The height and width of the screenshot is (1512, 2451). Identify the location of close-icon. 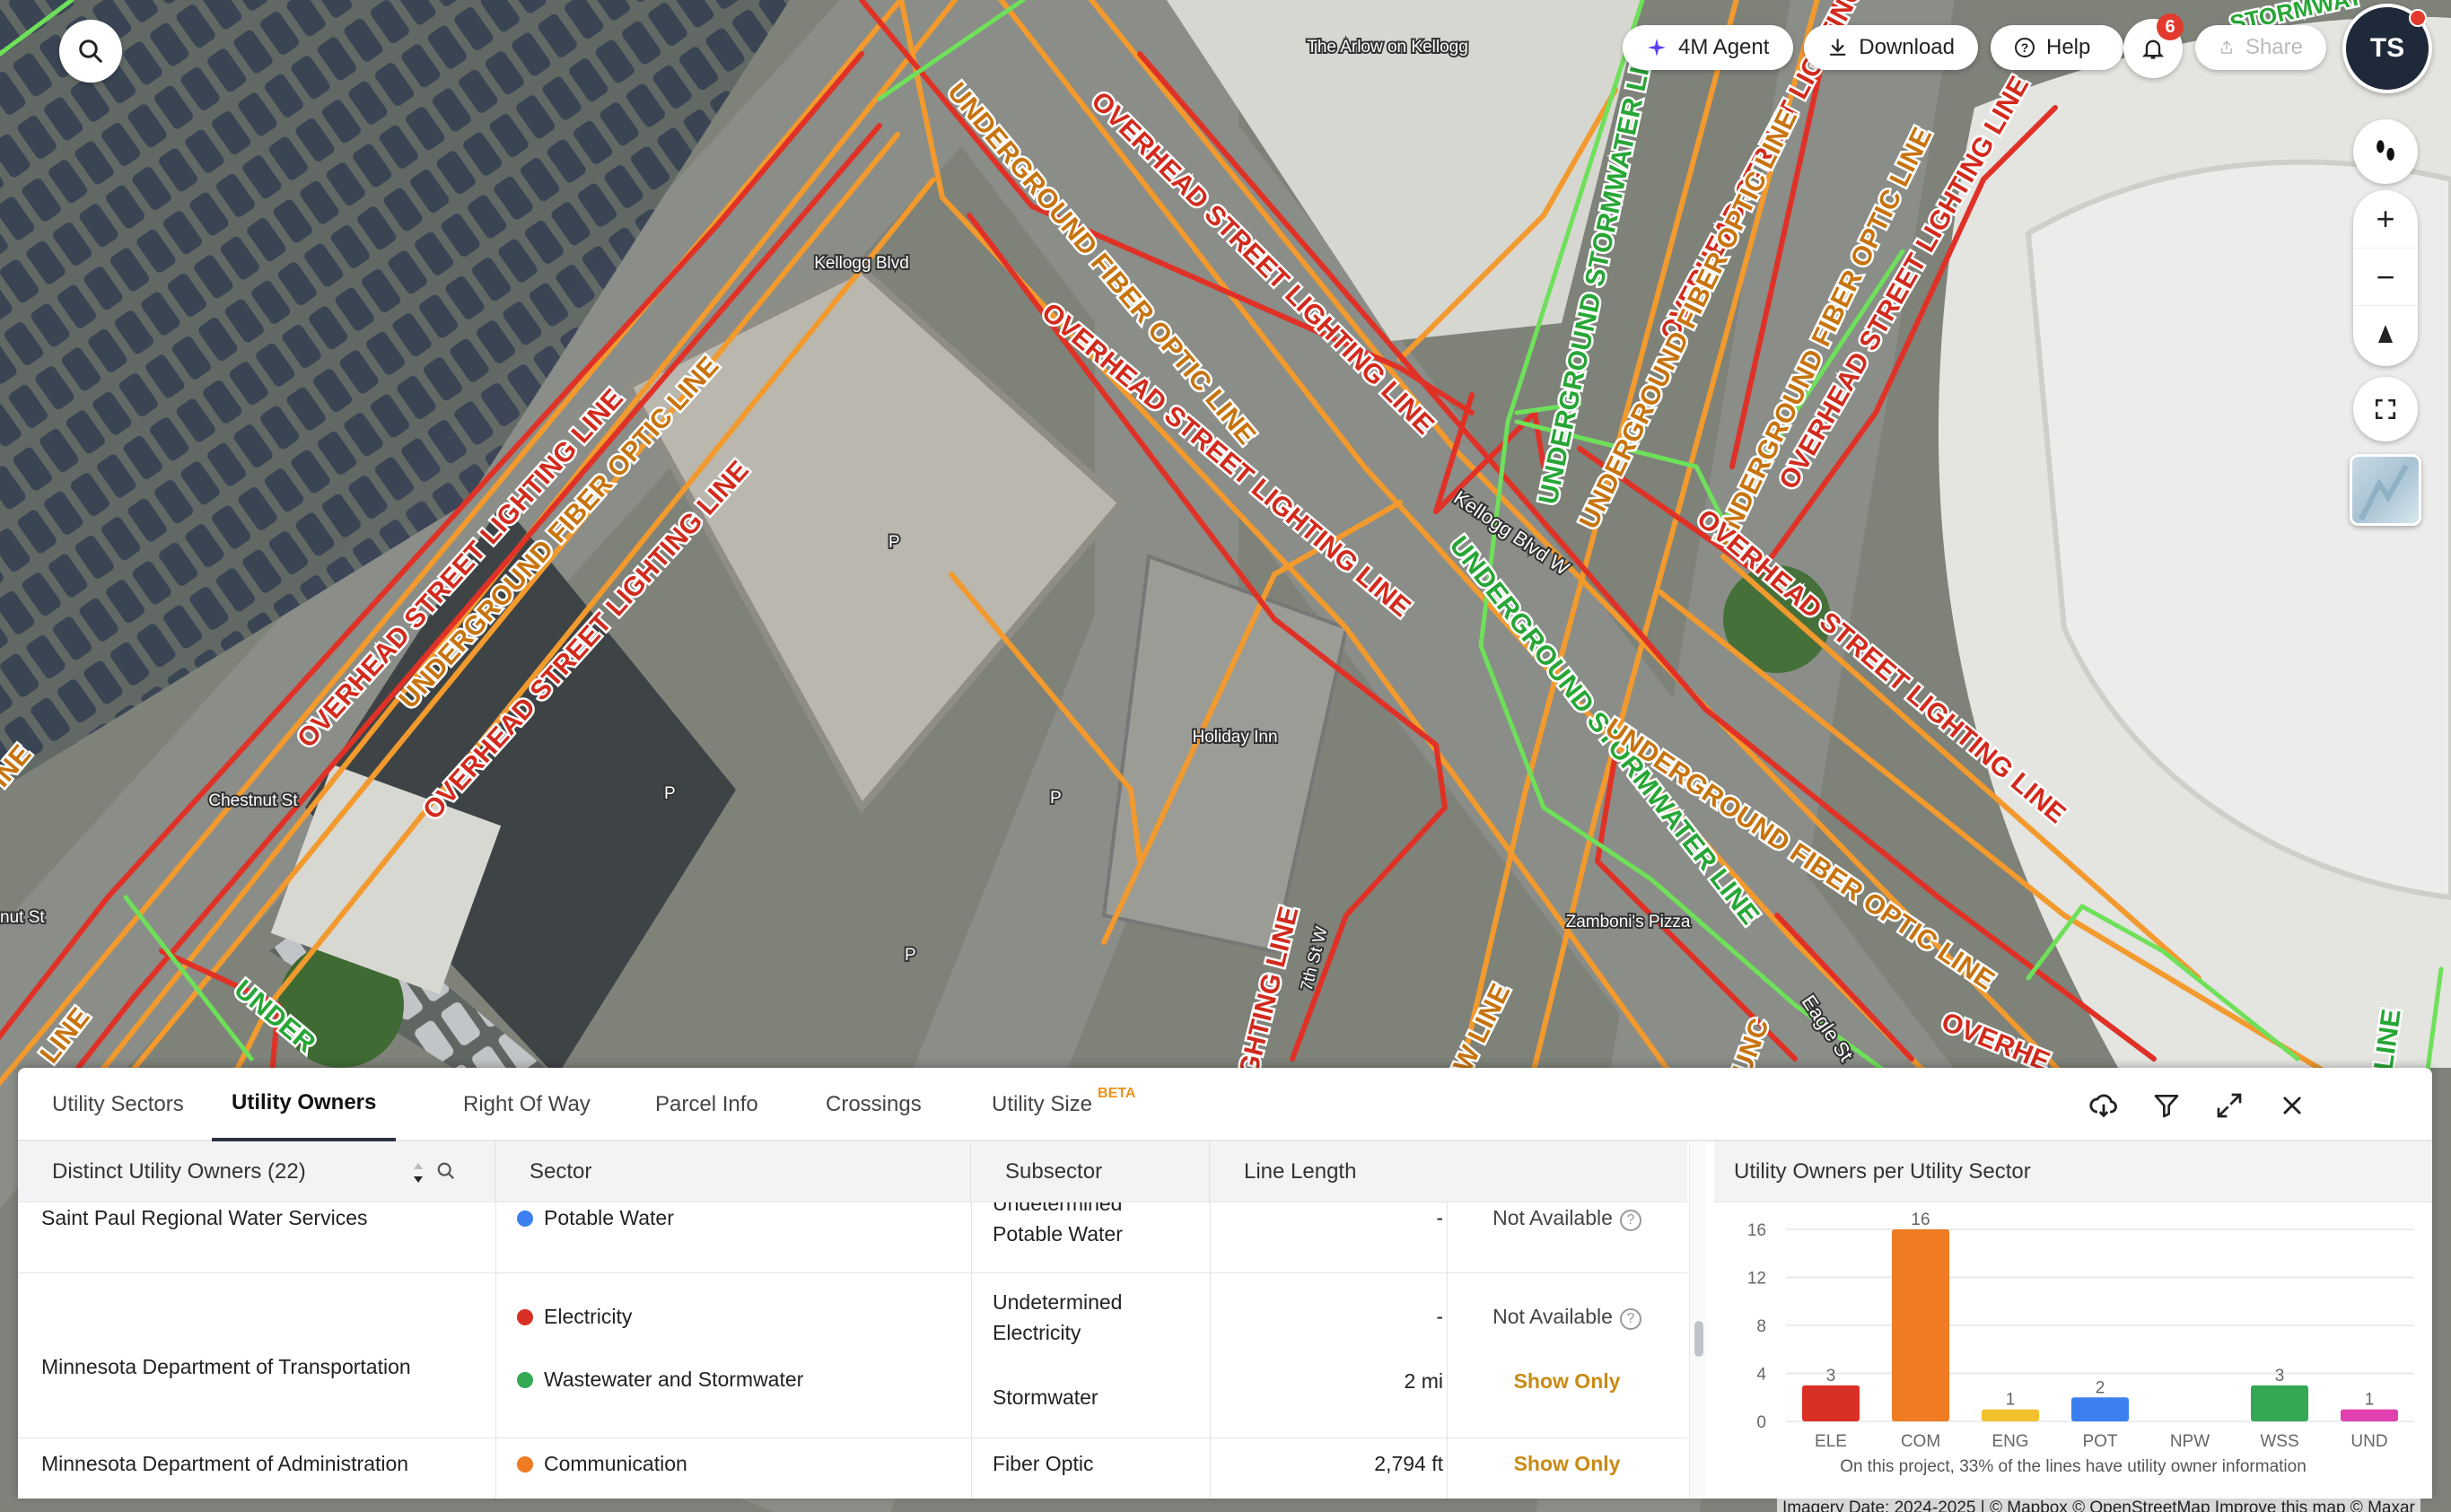
(2292, 1105).